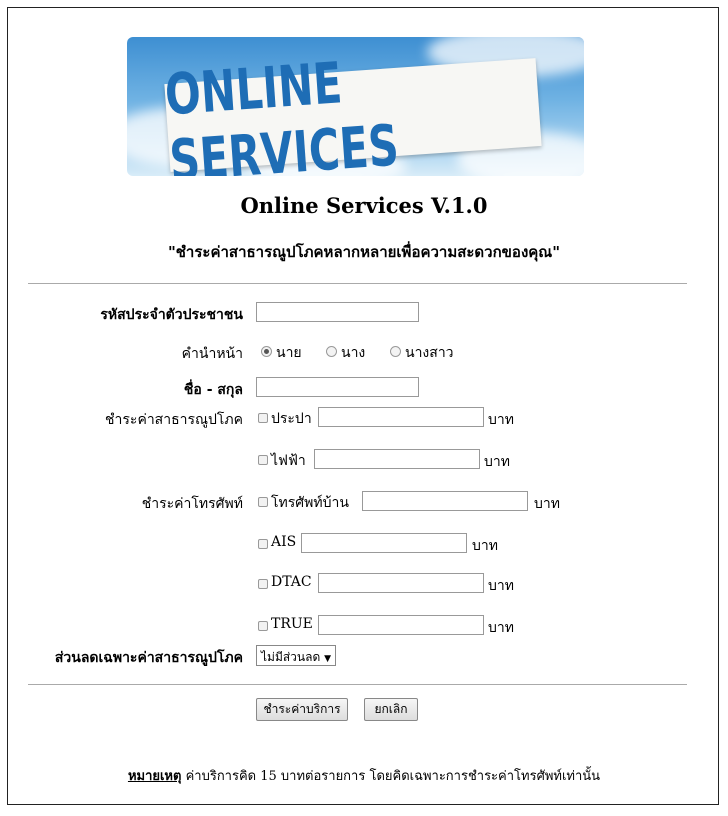 Image resolution: width=728 pixels, height=816 pixels. Describe the element at coordinates (263, 502) in the screenshot. I see `homephone-checkbox` at that location.